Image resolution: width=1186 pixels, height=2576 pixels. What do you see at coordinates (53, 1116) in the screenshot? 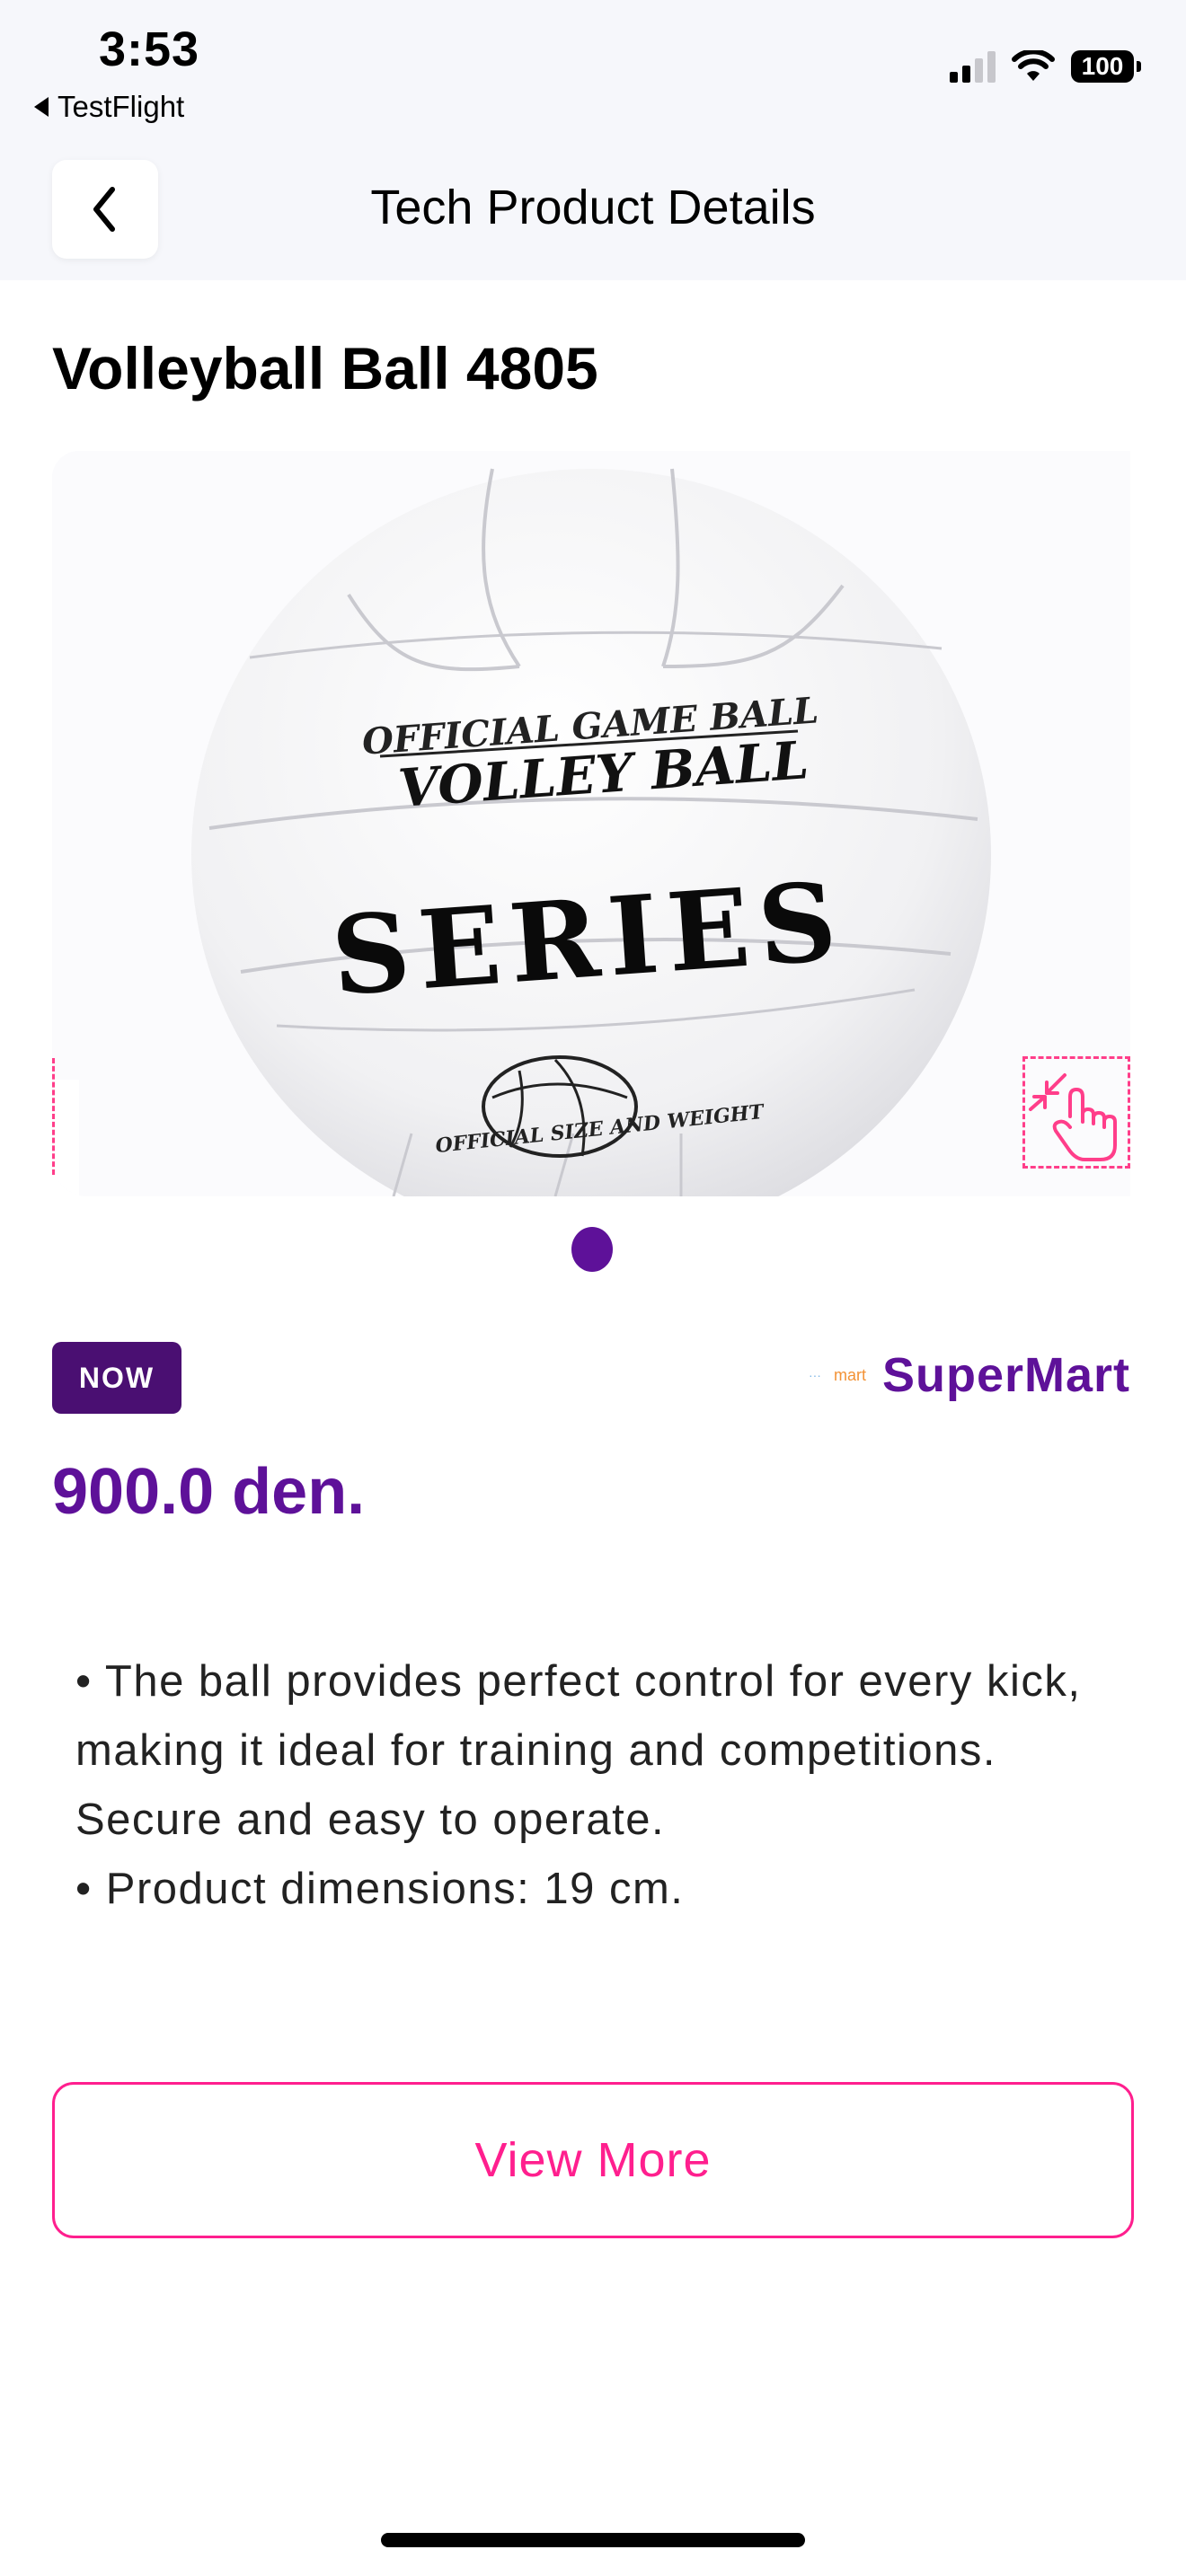
I see `swipe-edge-indicator` at bounding box center [53, 1116].